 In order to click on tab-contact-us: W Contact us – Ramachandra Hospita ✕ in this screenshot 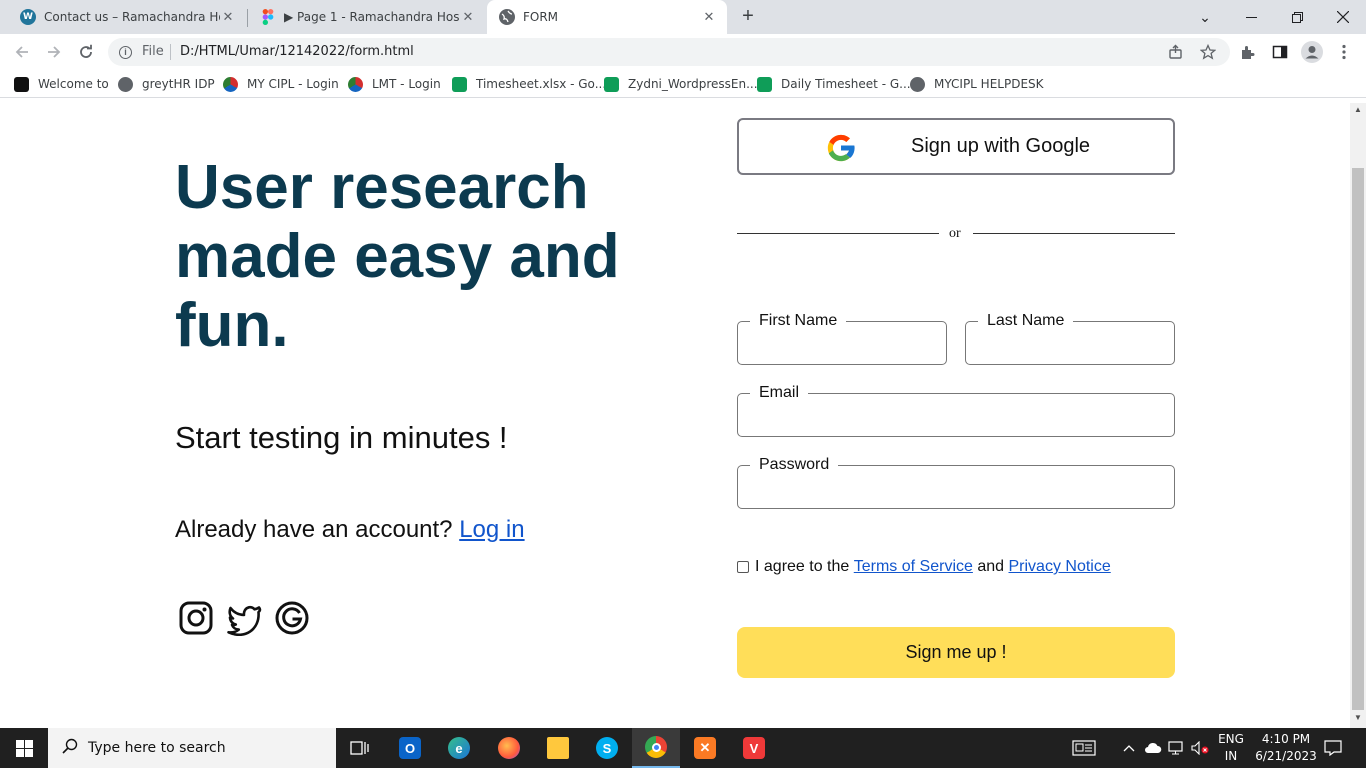, I will do `click(123, 17)`.